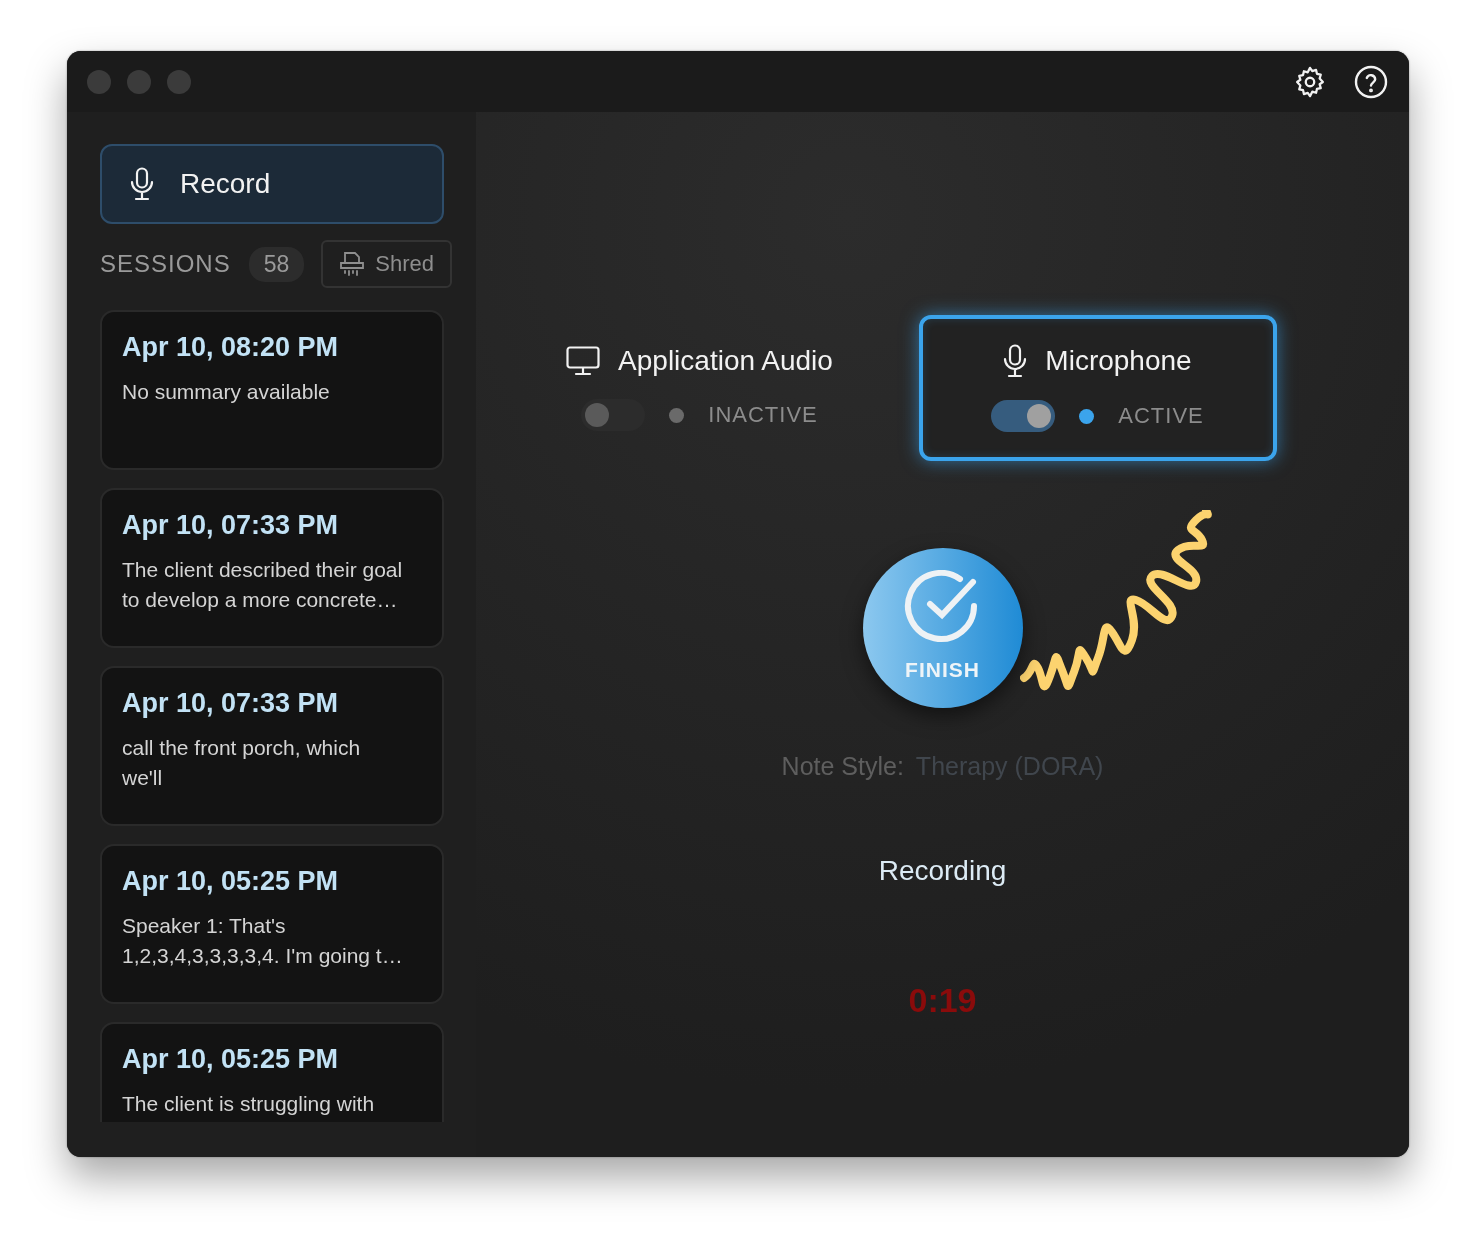 Image resolution: width=1476 pixels, height=1240 pixels. What do you see at coordinates (272, 184) in the screenshot?
I see `record-button: Record` at bounding box center [272, 184].